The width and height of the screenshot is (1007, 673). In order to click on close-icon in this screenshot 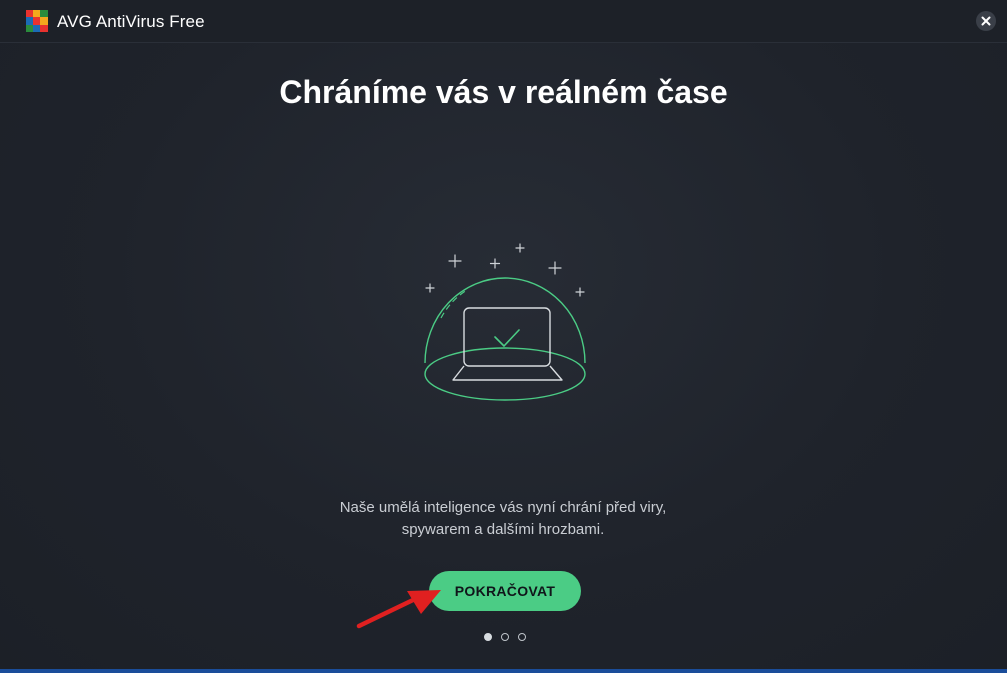, I will do `click(986, 21)`.